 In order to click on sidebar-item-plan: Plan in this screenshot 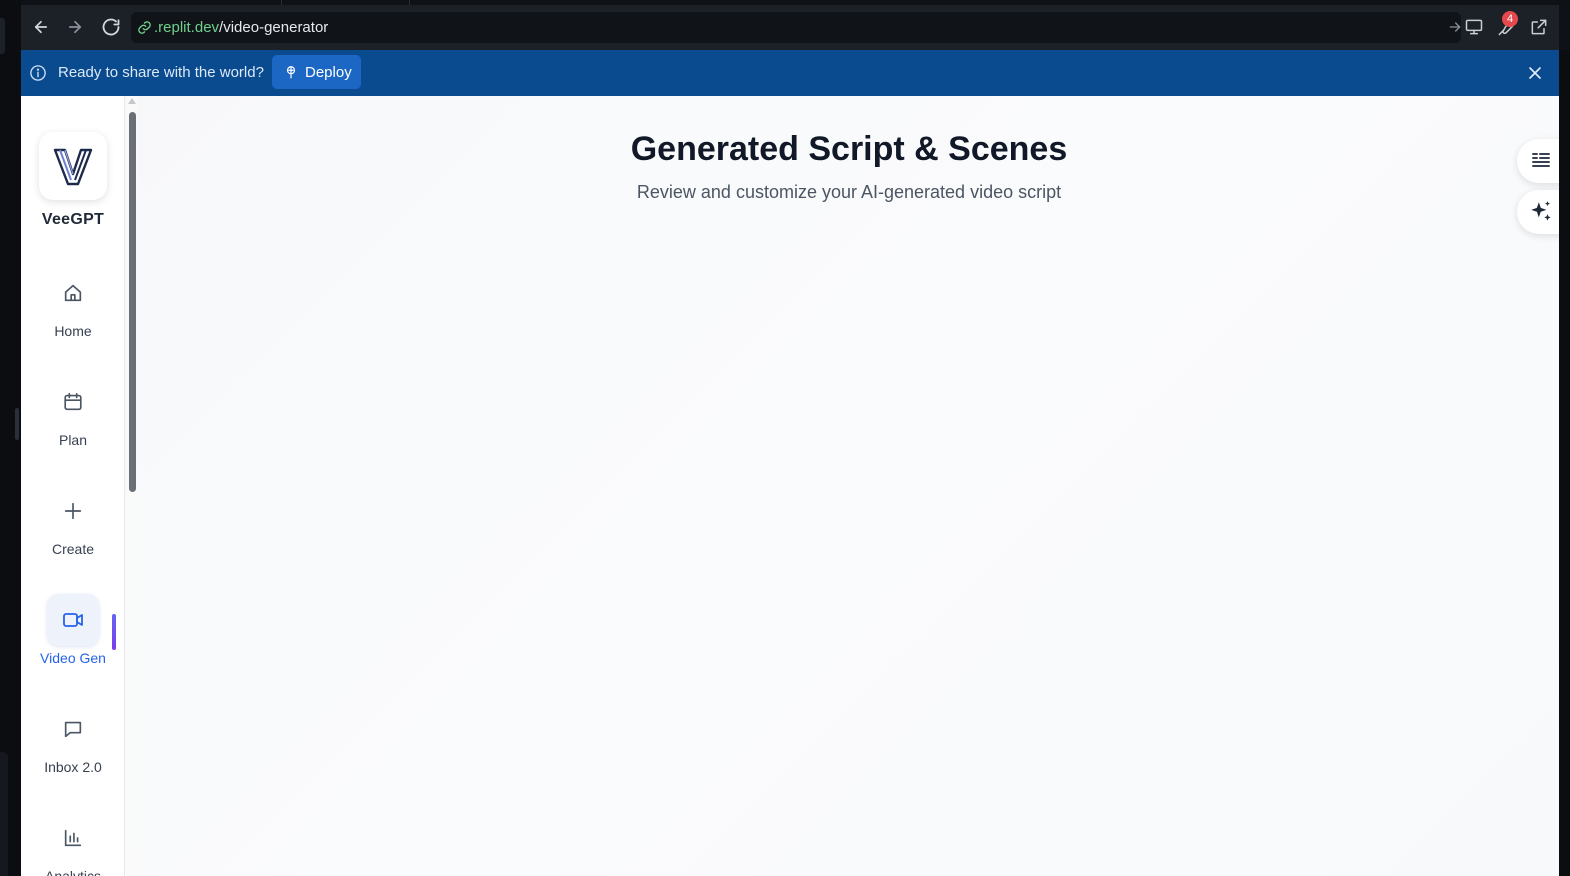, I will do `click(73, 421)`.